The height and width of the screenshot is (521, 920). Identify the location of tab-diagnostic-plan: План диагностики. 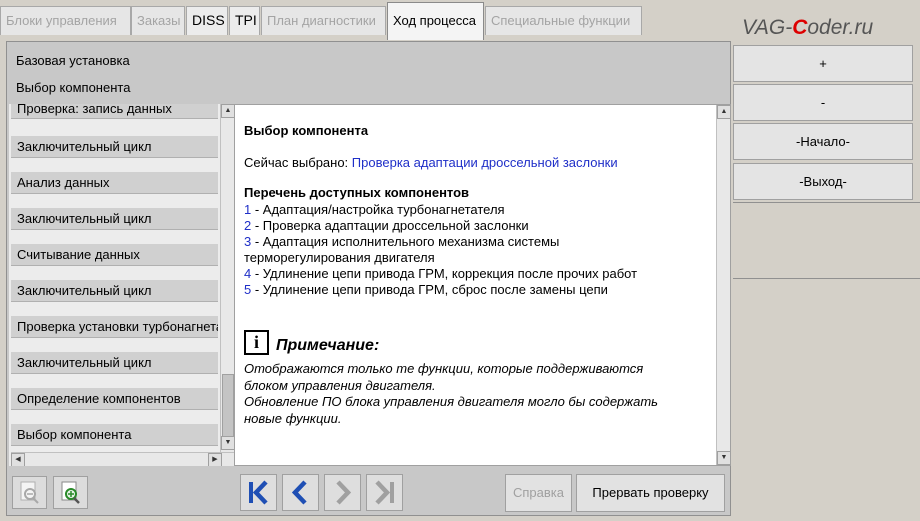
(323, 20).